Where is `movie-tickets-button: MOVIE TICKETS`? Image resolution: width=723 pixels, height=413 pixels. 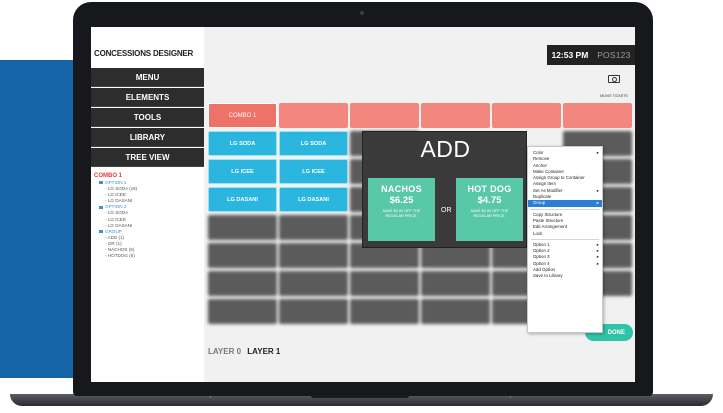
movie-tickets-button: MOVIE TICKETS is located at coordinates (614, 88).